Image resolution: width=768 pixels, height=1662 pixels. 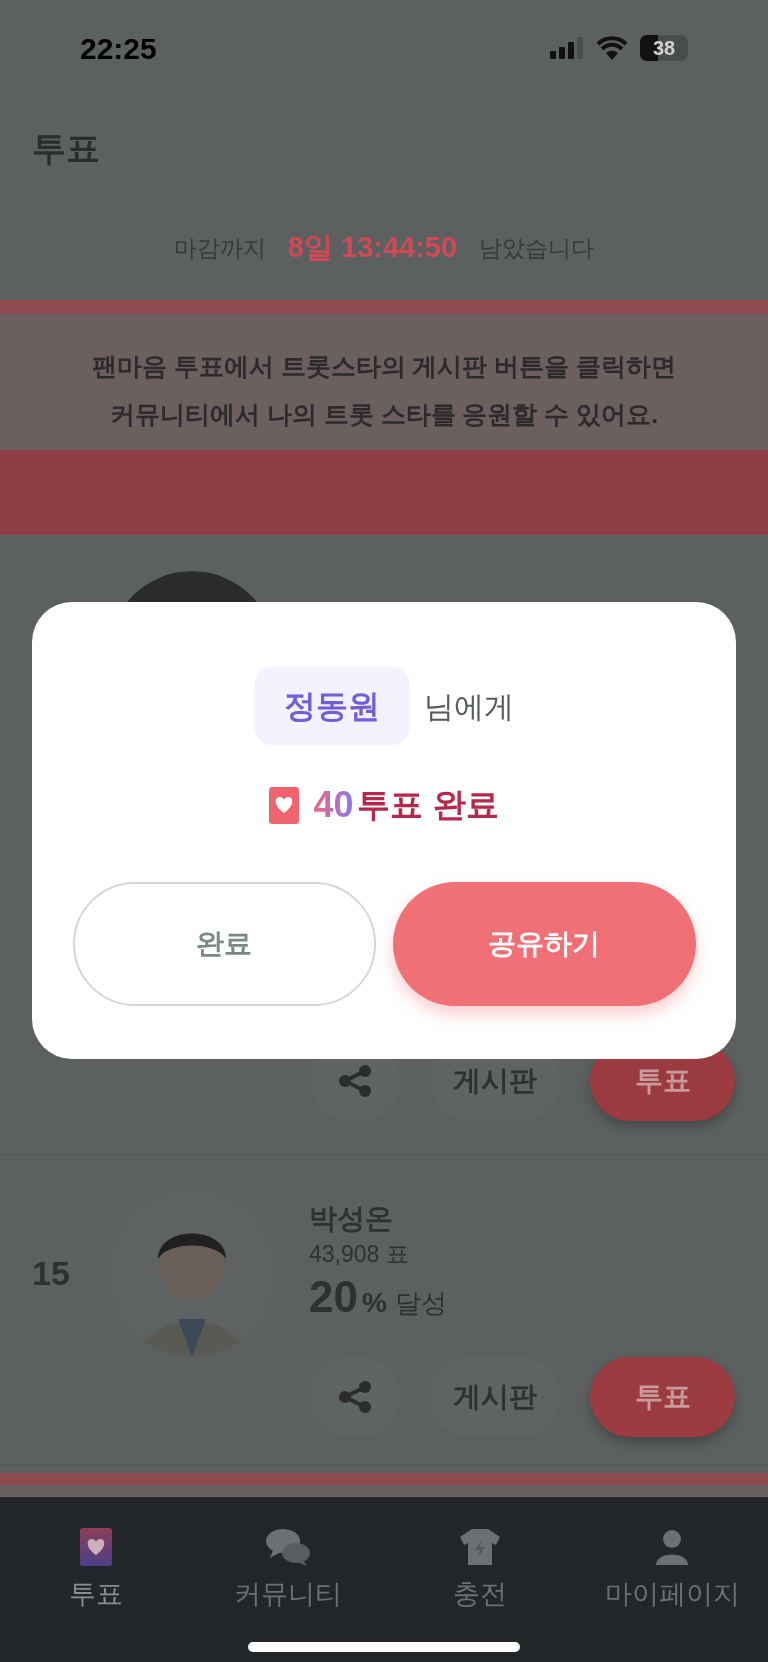 What do you see at coordinates (612, 48) in the screenshot?
I see `wifi-icon` at bounding box center [612, 48].